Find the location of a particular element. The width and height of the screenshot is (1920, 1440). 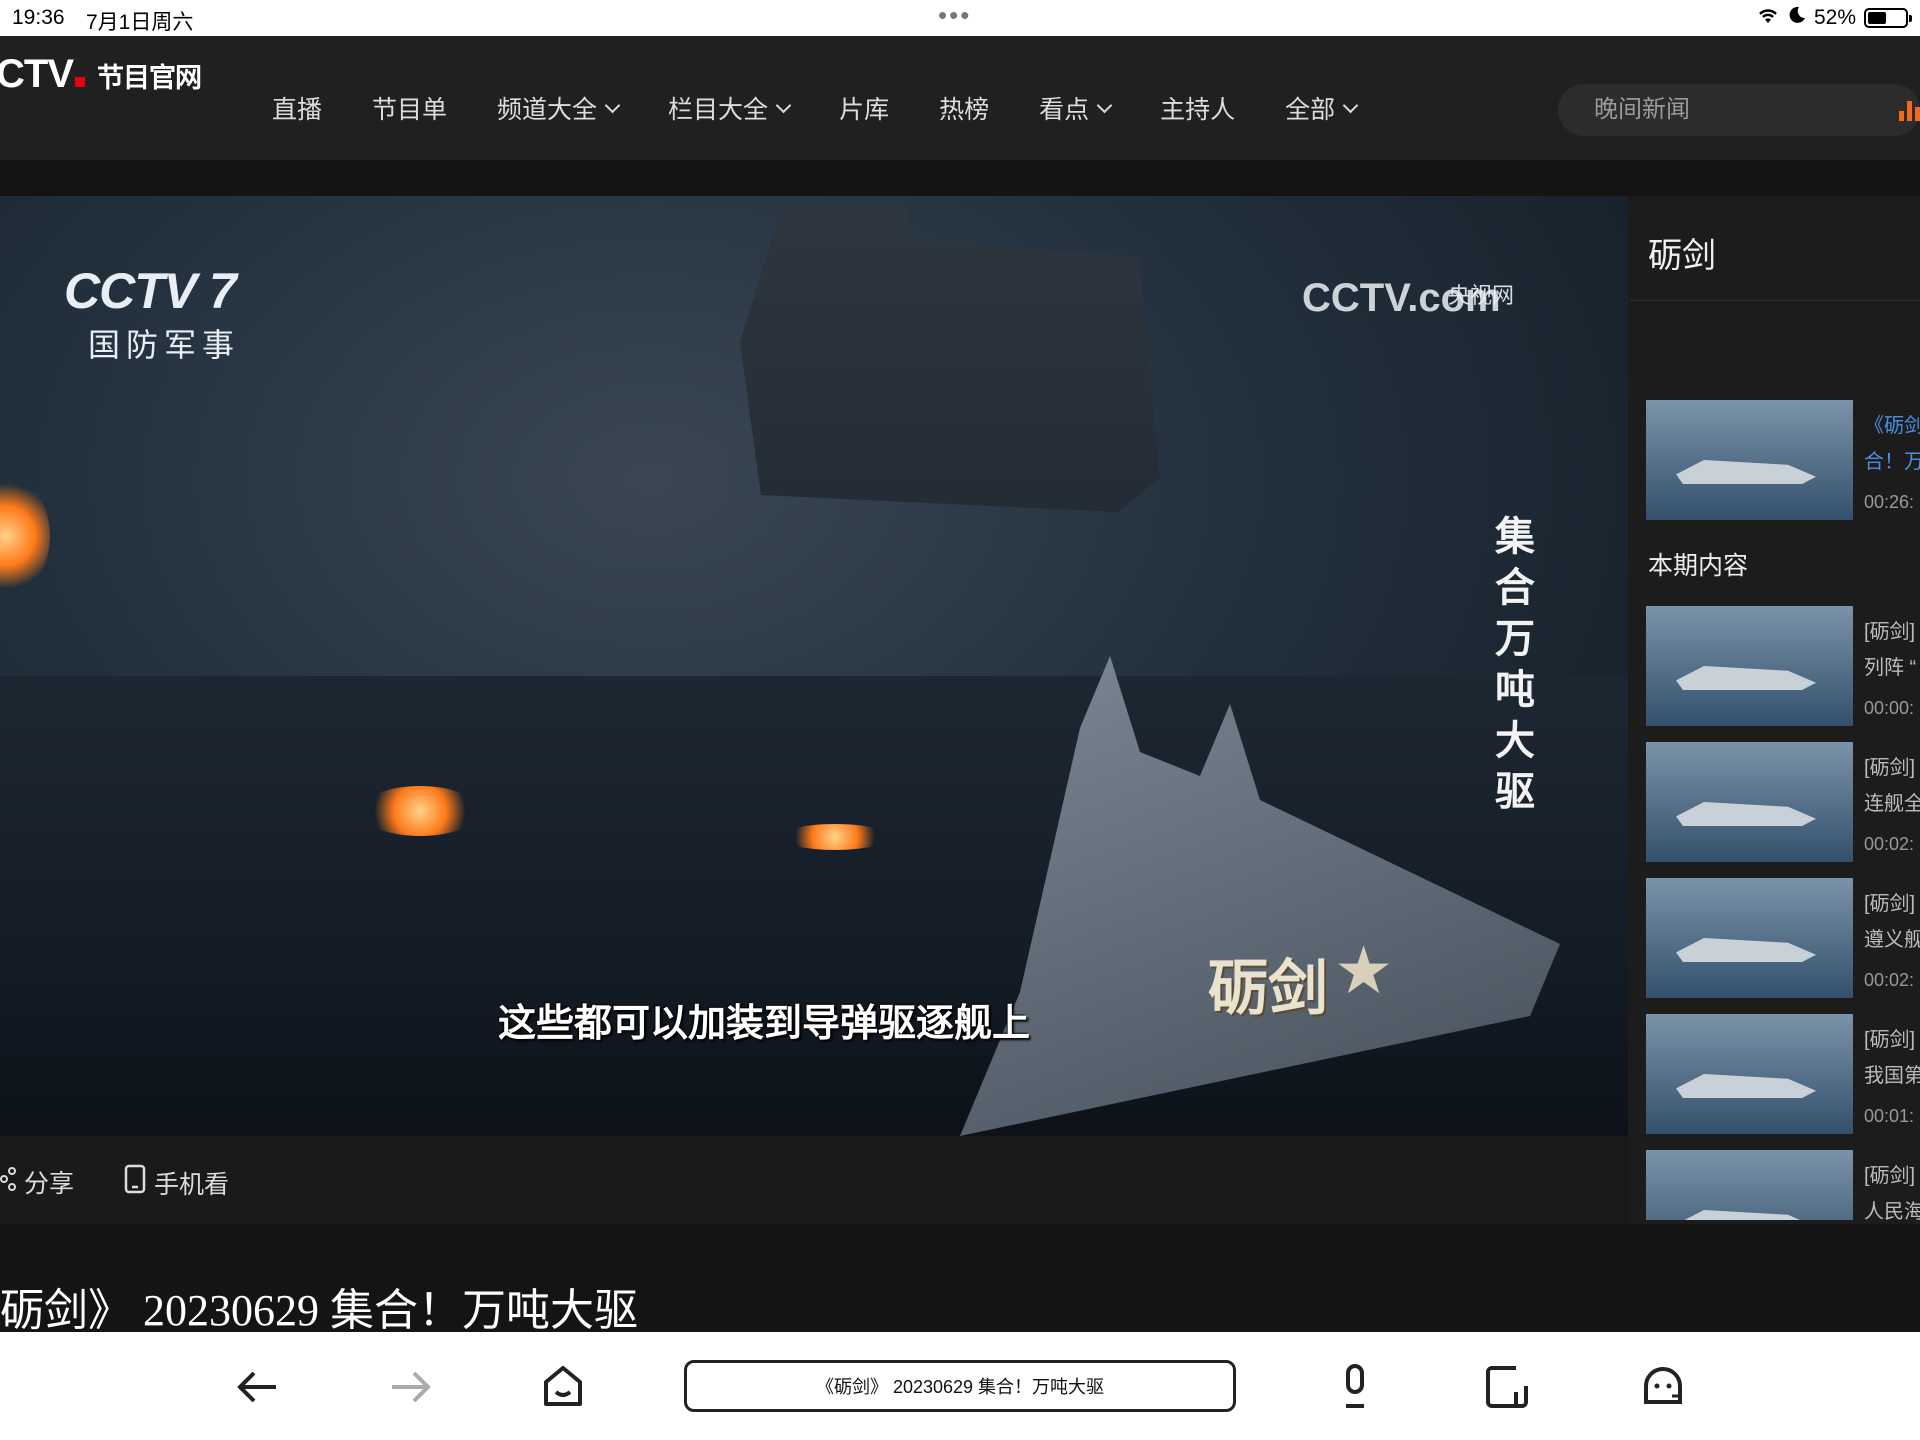

featured-item: 《砺剑 合！万 00:26: is located at coordinates (1783, 460).